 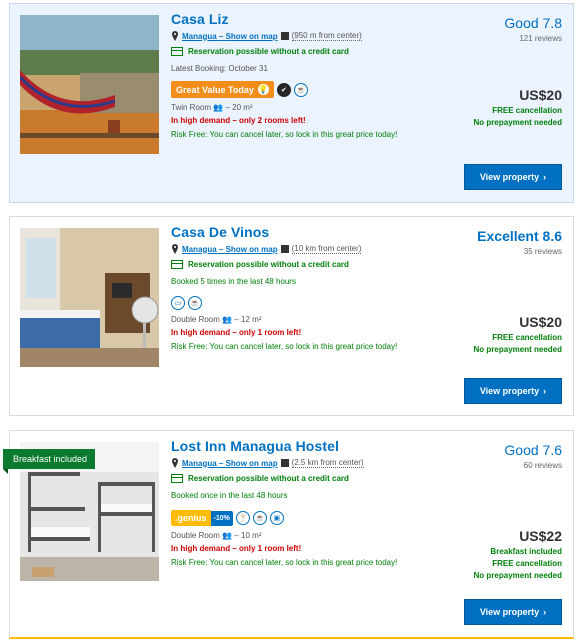 What do you see at coordinates (216, 319) in the screenshot?
I see `room-type: Double Room 👥 – 12 m²` at bounding box center [216, 319].